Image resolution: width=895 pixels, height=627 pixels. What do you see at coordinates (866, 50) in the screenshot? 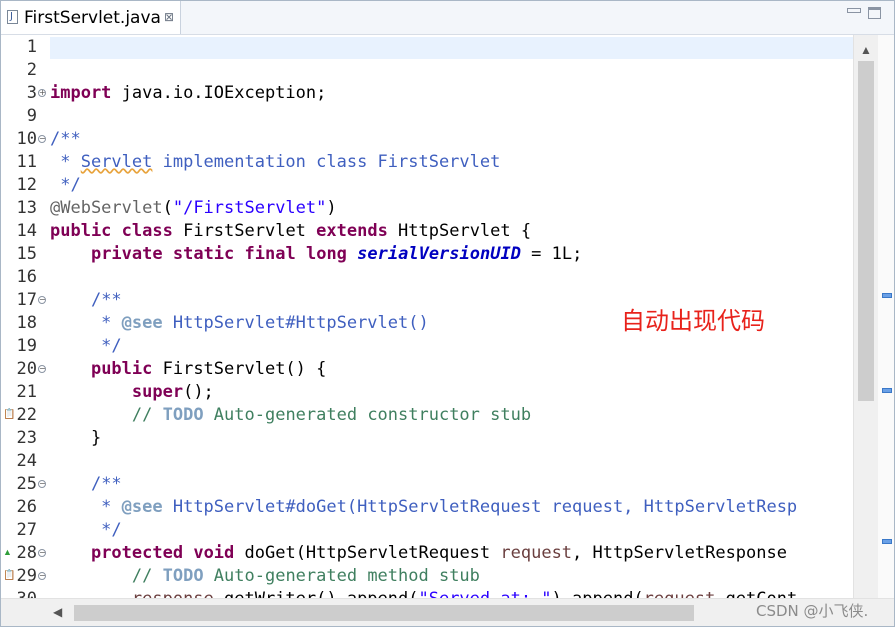
I see `scroll-up-icon: ▲` at bounding box center [866, 50].